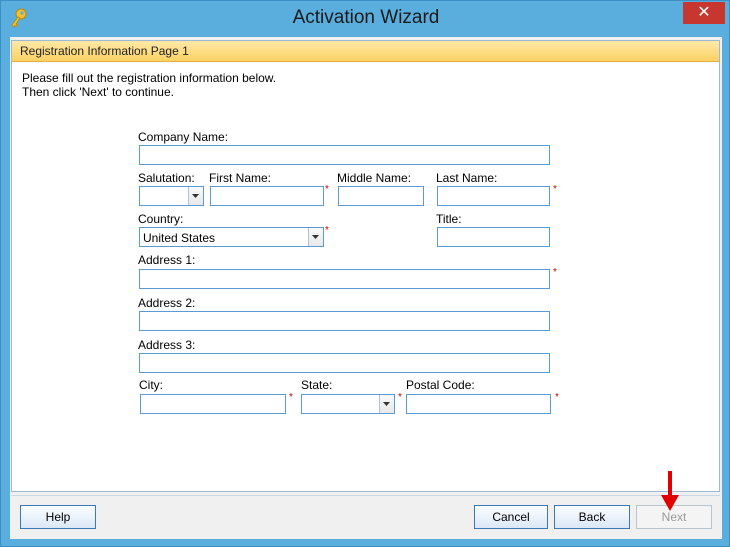 Image resolution: width=730 pixels, height=547 pixels. I want to click on middle-name-field, so click(381, 196).